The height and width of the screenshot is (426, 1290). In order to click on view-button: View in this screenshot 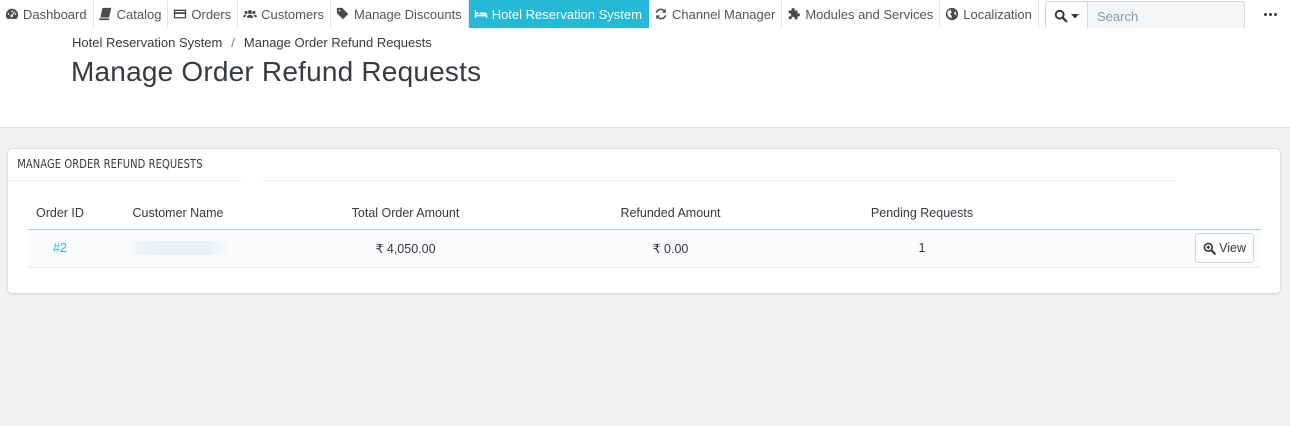, I will do `click(1224, 248)`.